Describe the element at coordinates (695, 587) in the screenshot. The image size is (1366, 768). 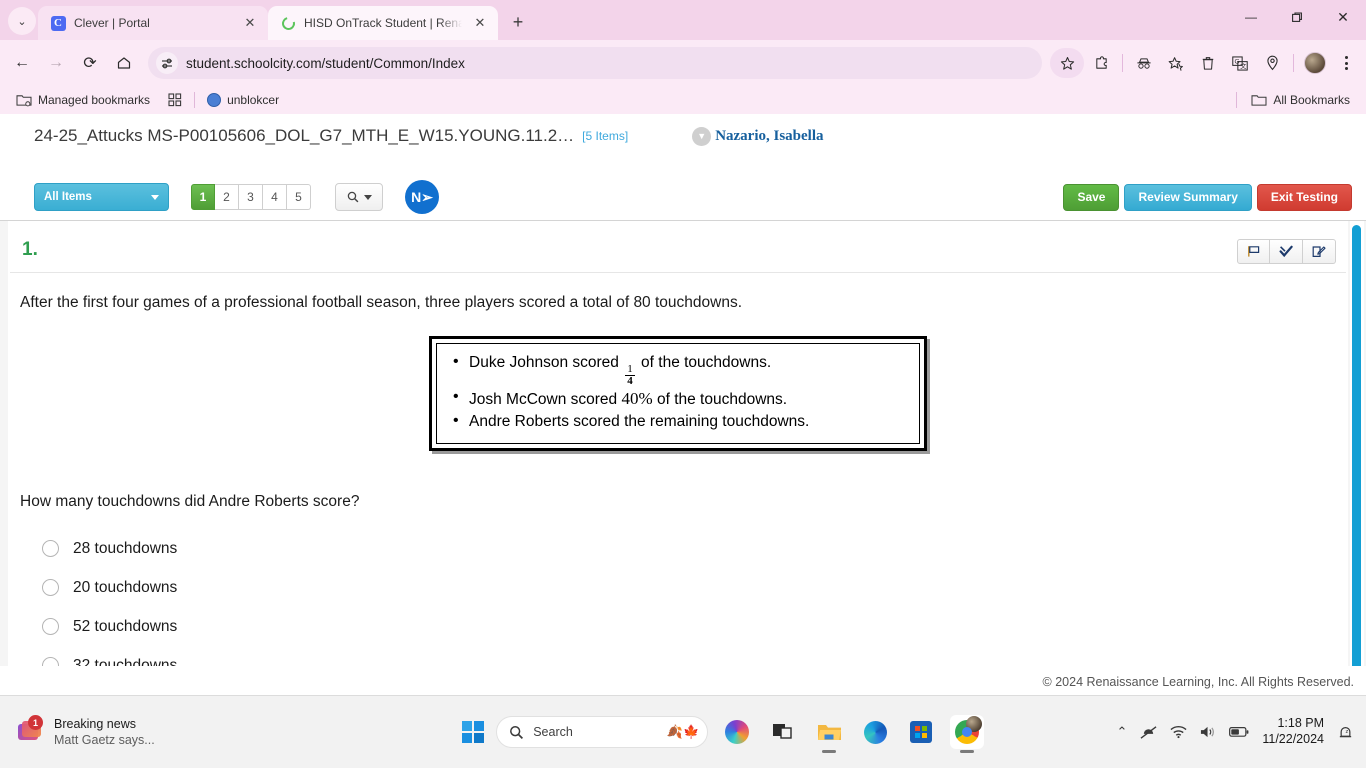
I see `answer-choice-2: 20 touchdowns` at that location.